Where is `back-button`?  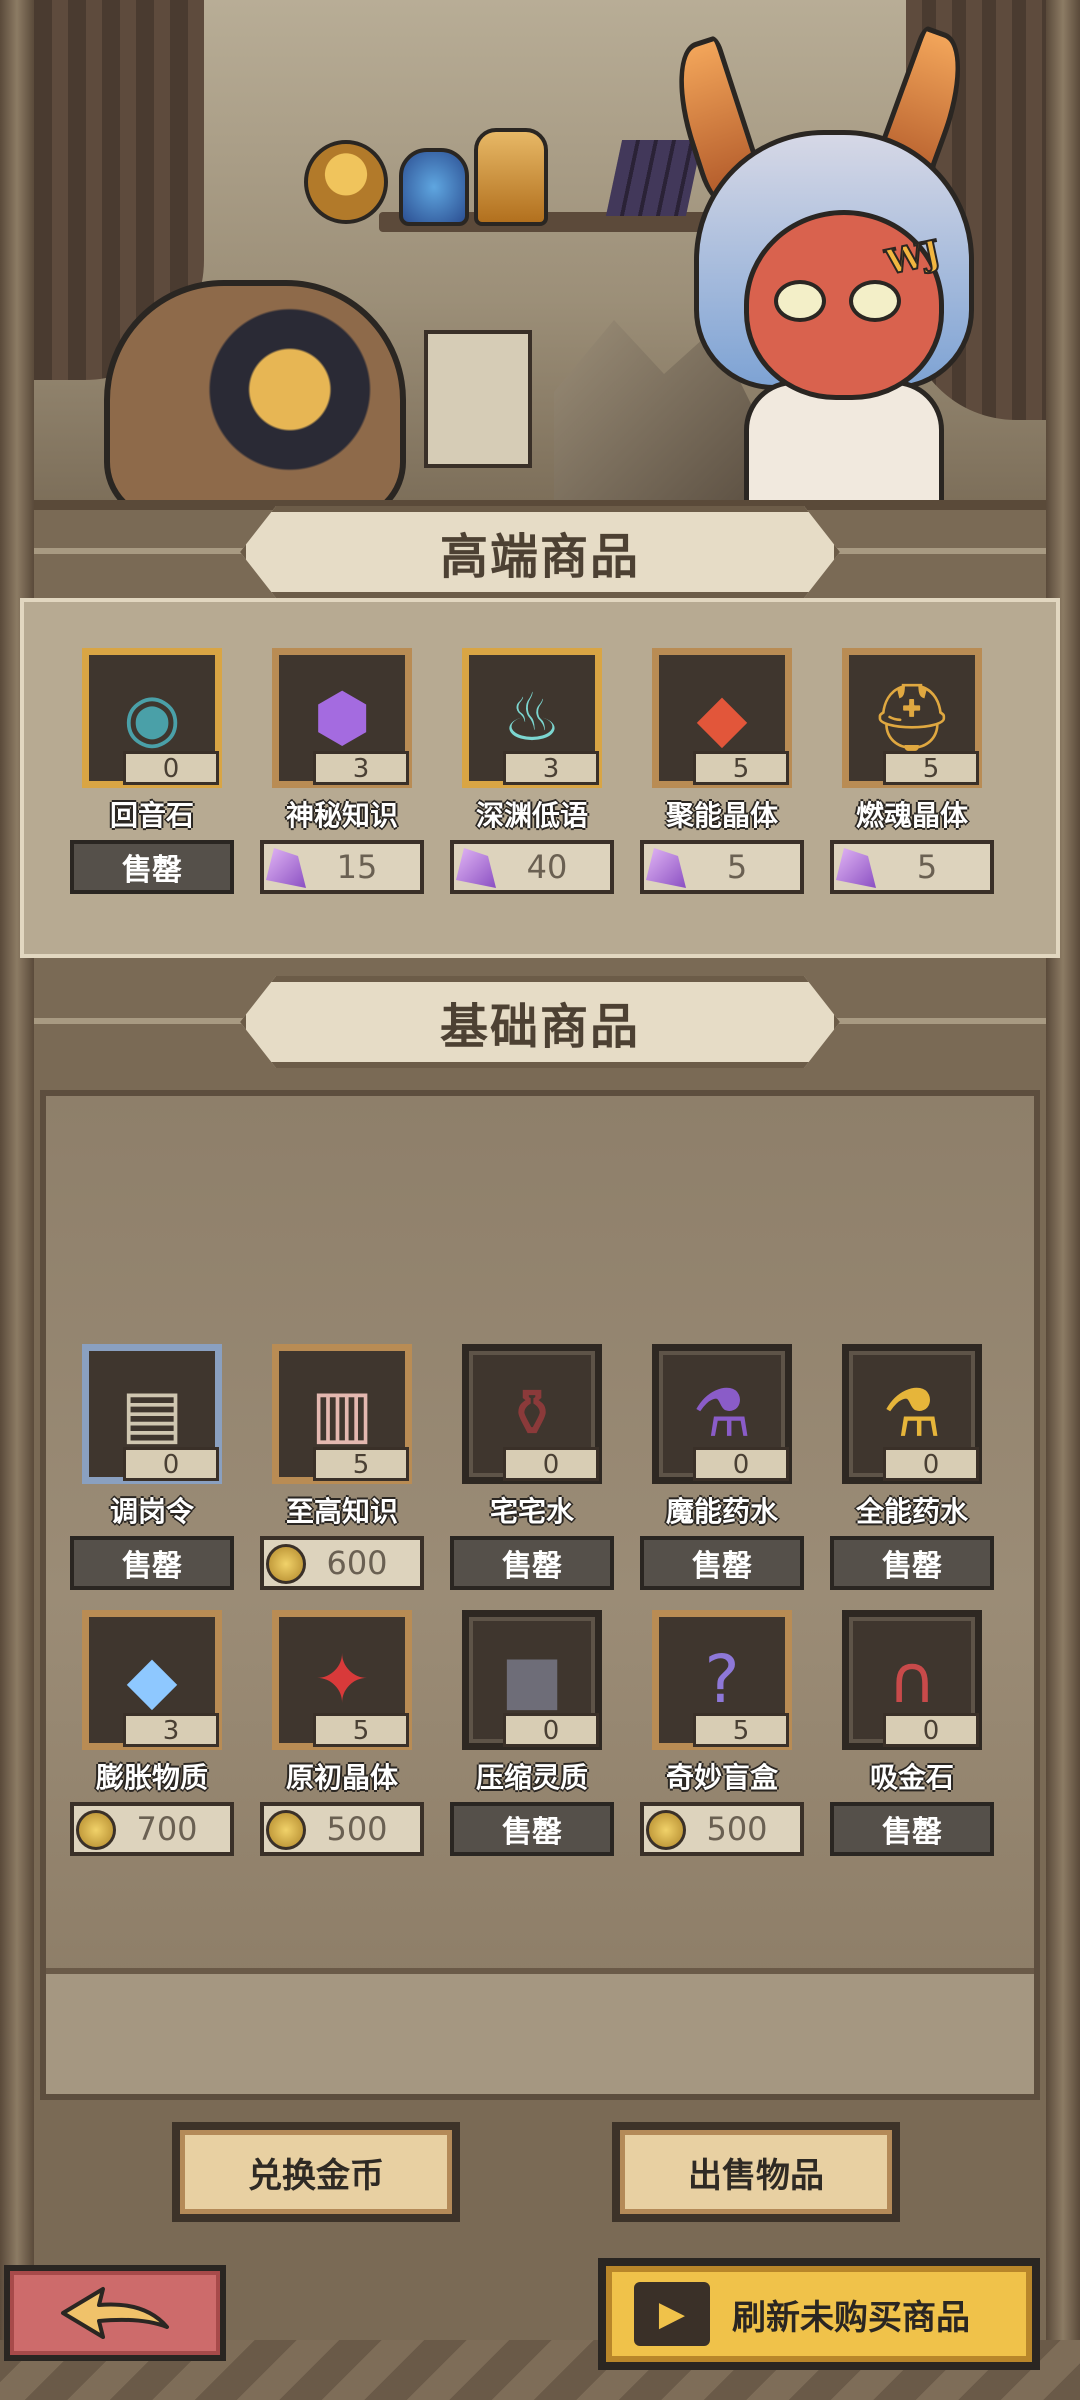 back-button is located at coordinates (115, 2313).